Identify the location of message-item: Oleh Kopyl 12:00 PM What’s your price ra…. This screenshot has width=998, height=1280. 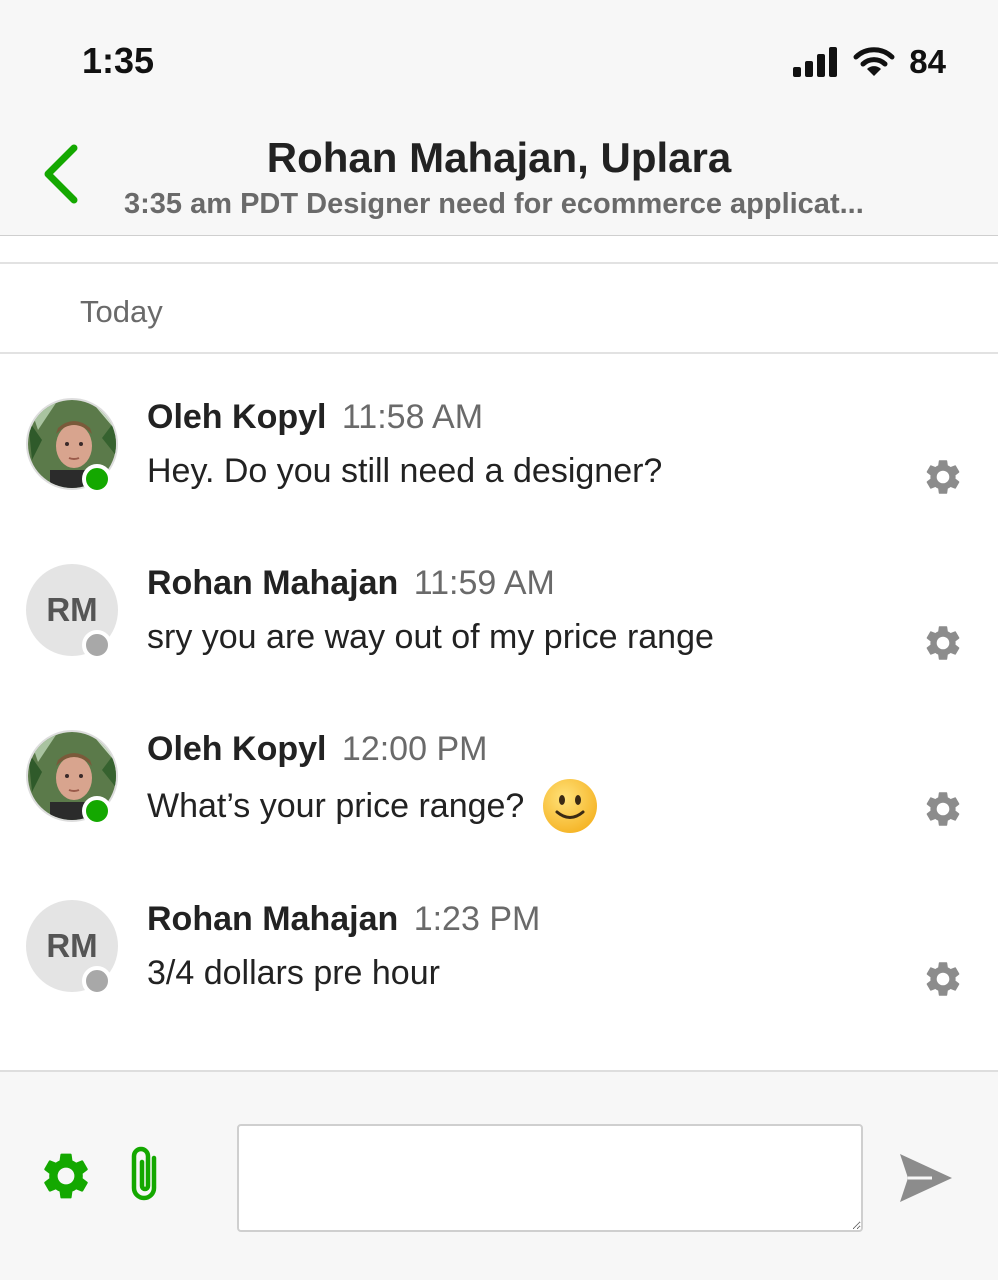
(499, 800).